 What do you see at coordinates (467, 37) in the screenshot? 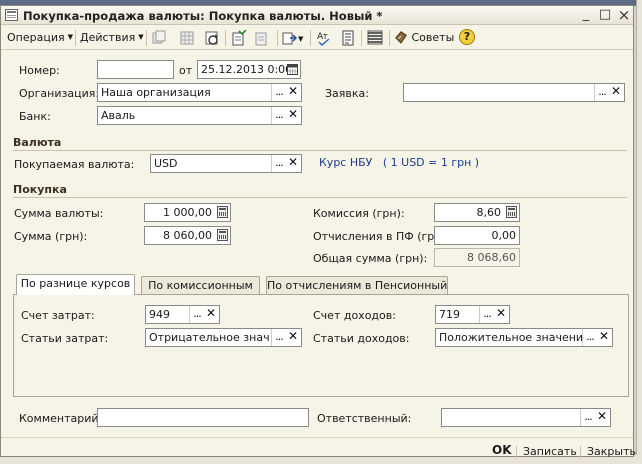
I see `help-icon: ?` at bounding box center [467, 37].